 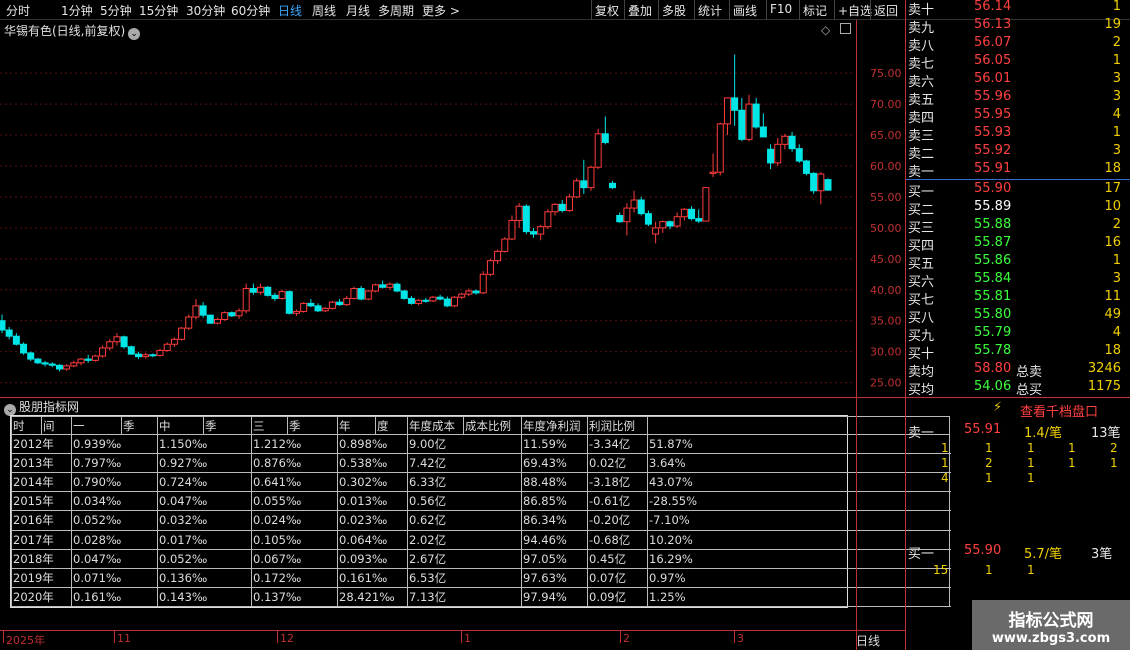 I want to click on indicator-title: ⌄ 股朋指标网, so click(x=41, y=407).